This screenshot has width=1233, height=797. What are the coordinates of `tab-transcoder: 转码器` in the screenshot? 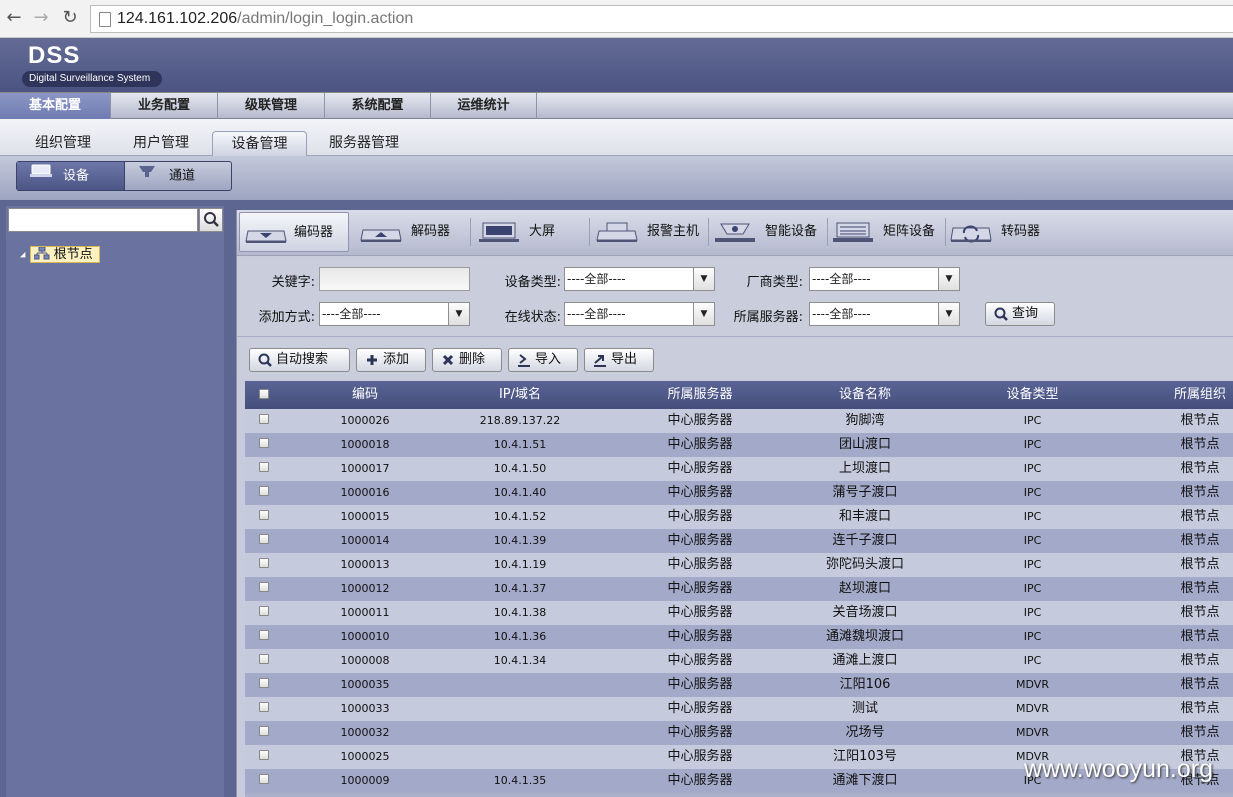 It's located at (1002, 232).